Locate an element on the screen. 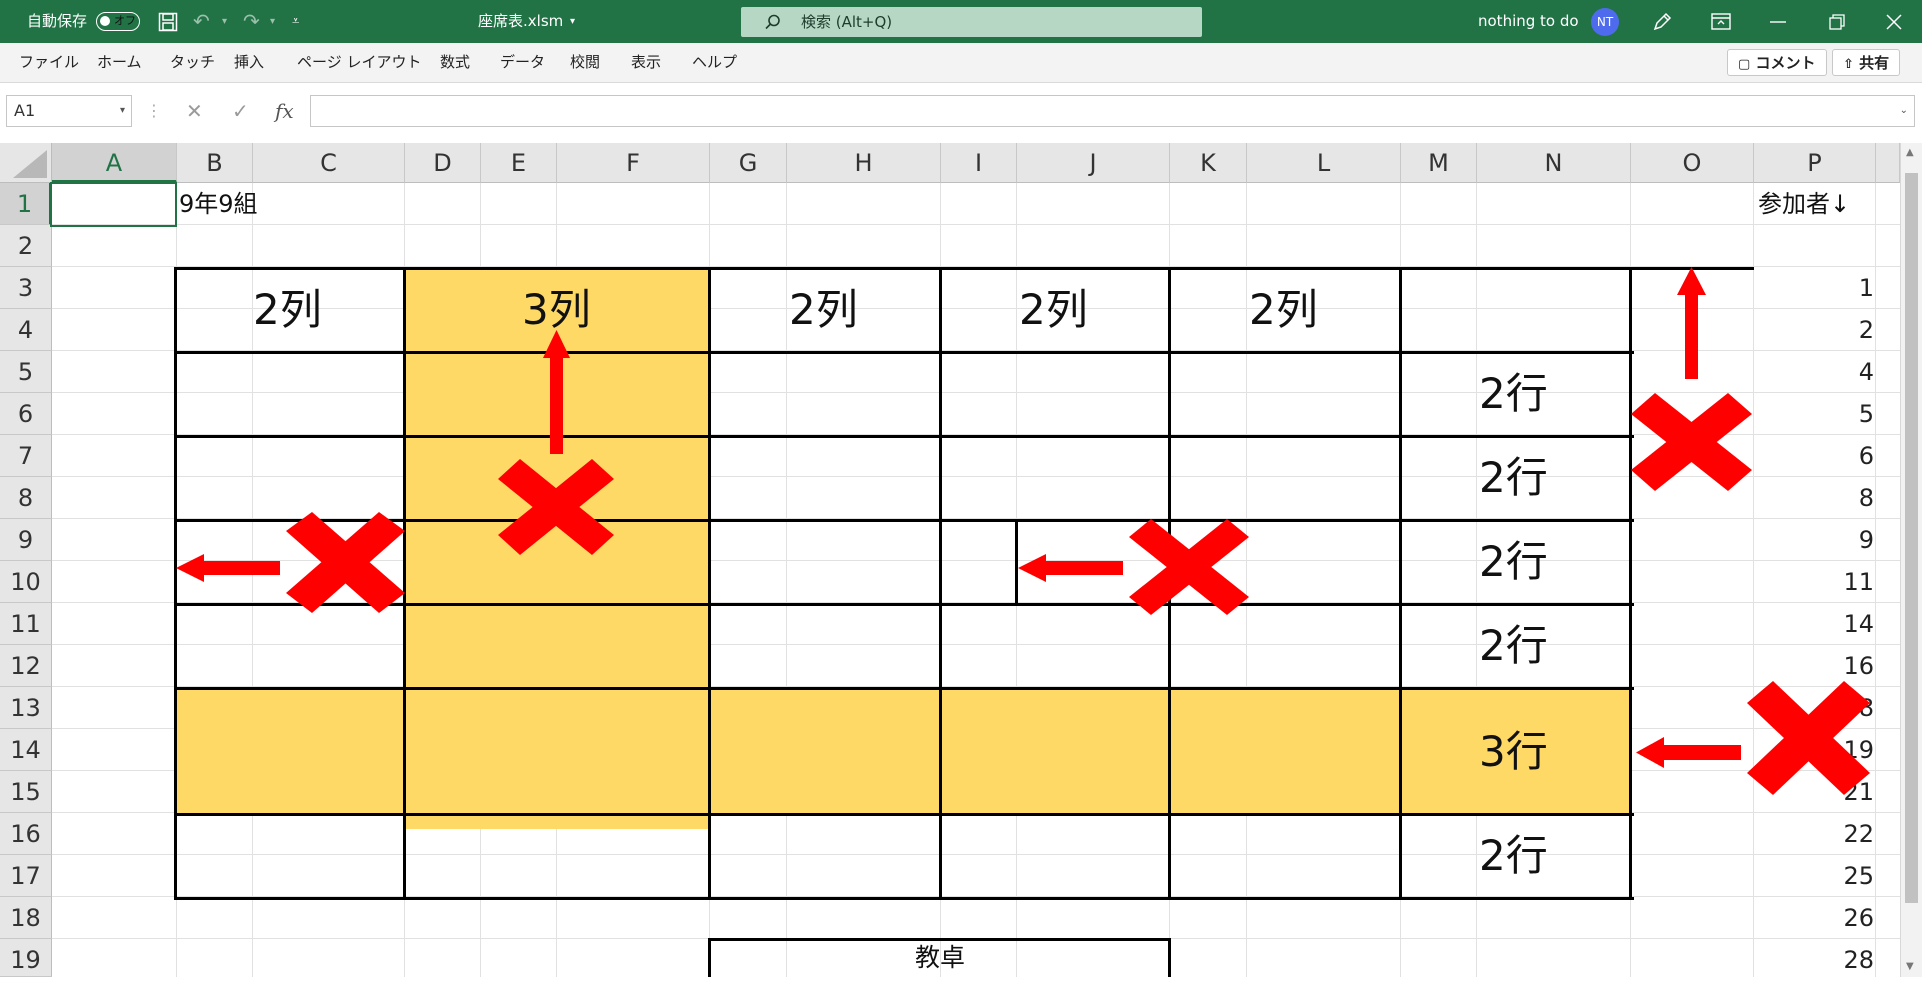  search-box: 検索 (Alt+Q) is located at coordinates (971, 22).